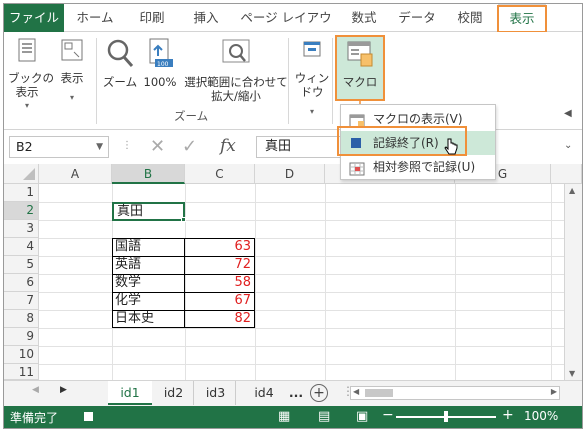 The height and width of the screenshot is (432, 586). What do you see at coordinates (286, 28) in the screenshot?
I see `tab-page-layout: ページ レイアウト` at bounding box center [286, 28].